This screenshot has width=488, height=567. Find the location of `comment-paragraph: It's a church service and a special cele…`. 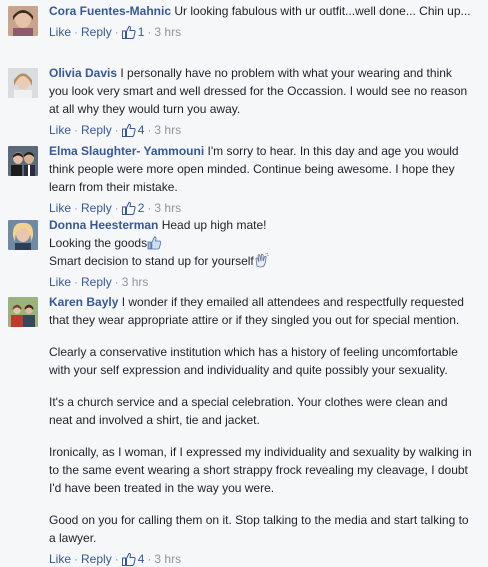

comment-paragraph: It's a church service and a special cele… is located at coordinates (248, 411).